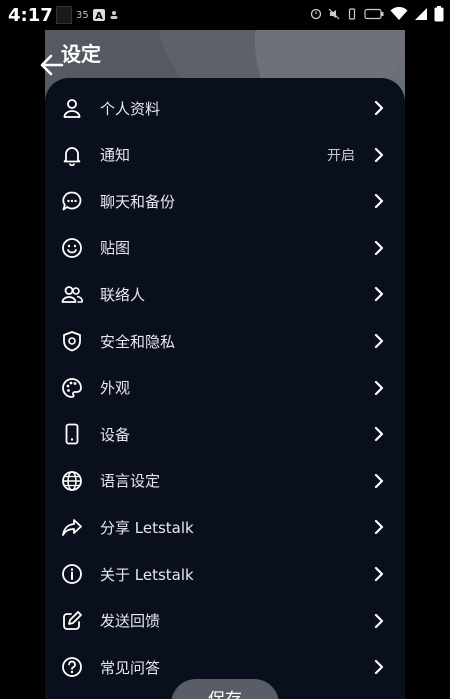  I want to click on menu-item-label: 设备, so click(115, 434).